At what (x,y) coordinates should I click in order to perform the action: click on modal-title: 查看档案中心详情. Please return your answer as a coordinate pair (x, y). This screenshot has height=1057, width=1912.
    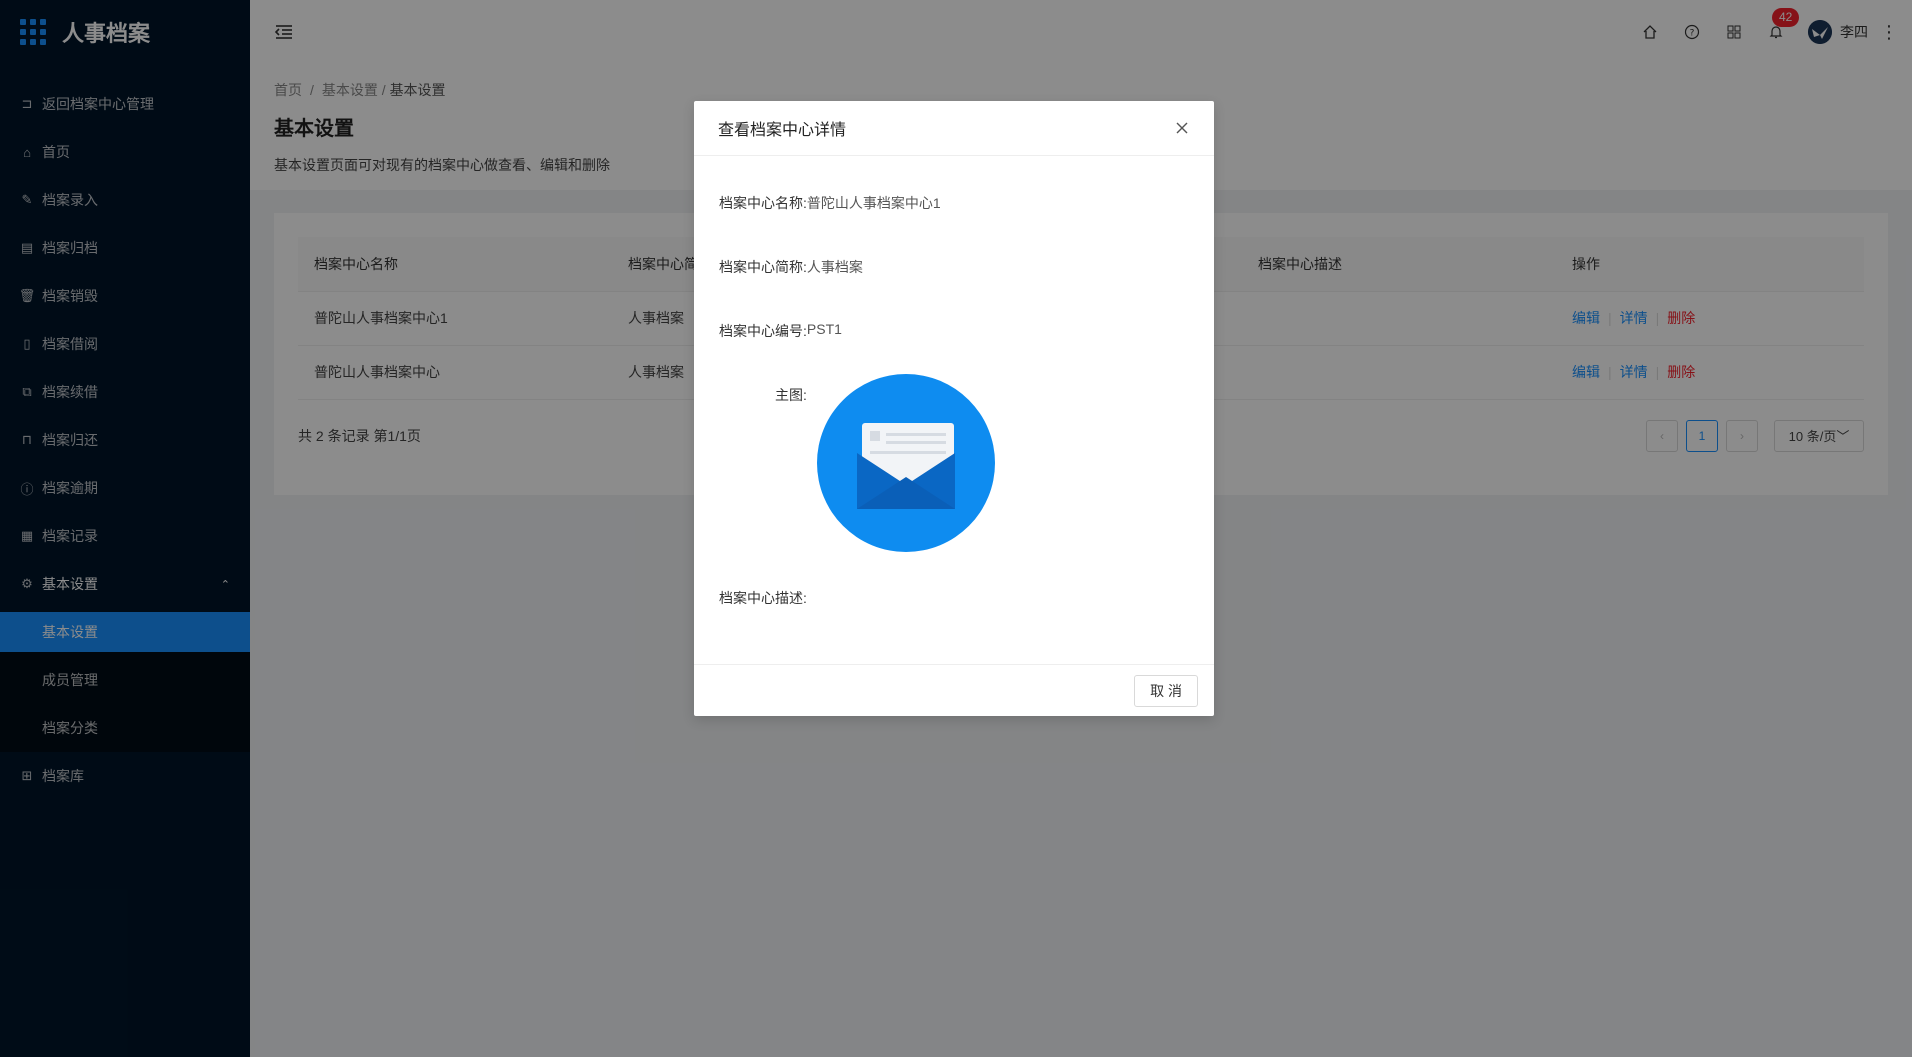
    Looking at the image, I should click on (782, 130).